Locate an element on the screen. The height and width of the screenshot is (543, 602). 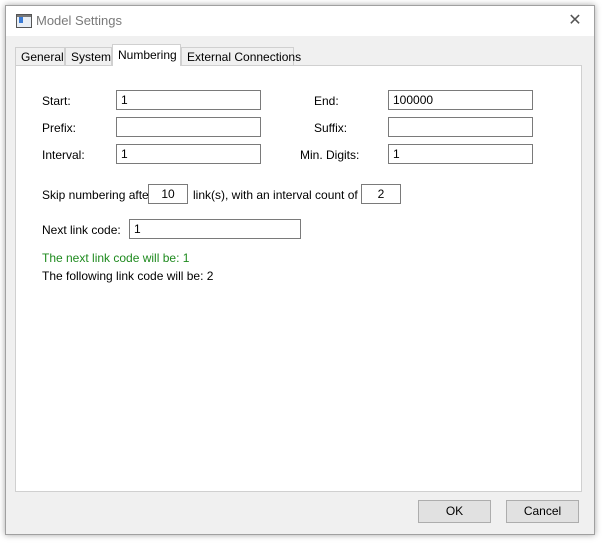
window-title: Model Settings is located at coordinates (79, 20).